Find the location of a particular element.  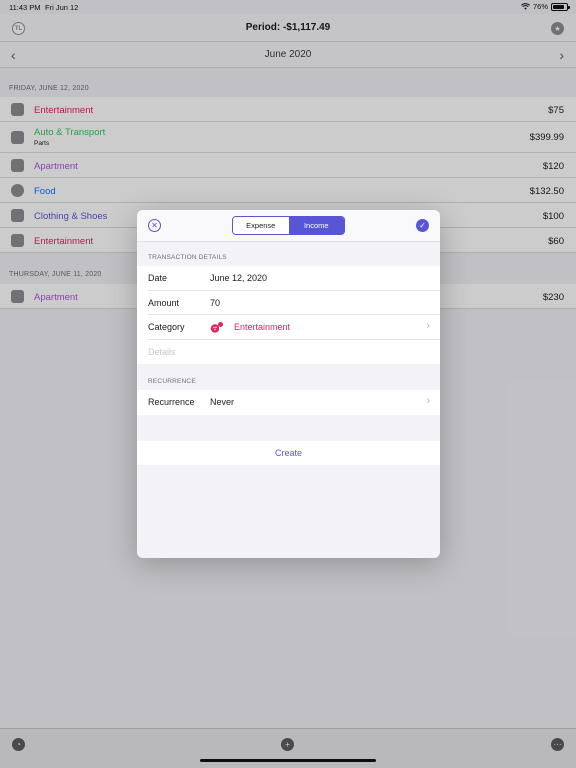

category-row: Category Entertainment › is located at coordinates (294, 327).